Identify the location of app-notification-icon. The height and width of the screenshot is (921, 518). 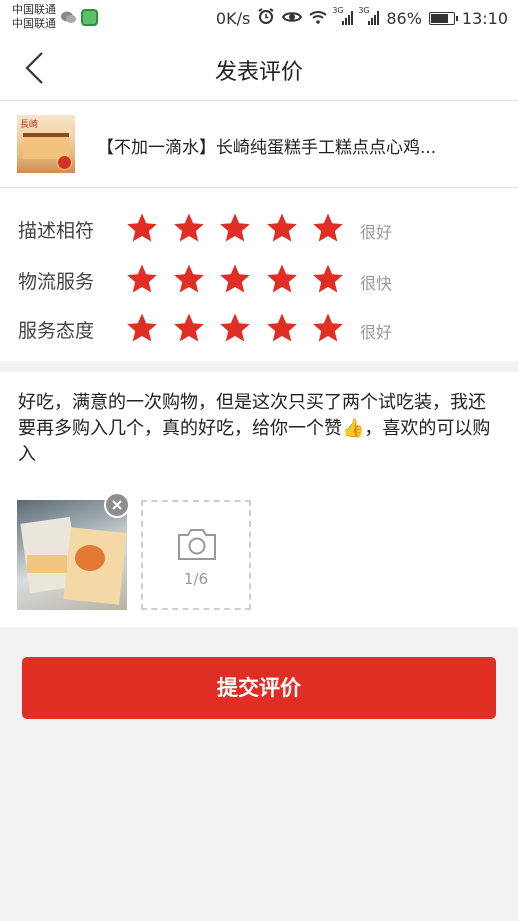
(89, 17).